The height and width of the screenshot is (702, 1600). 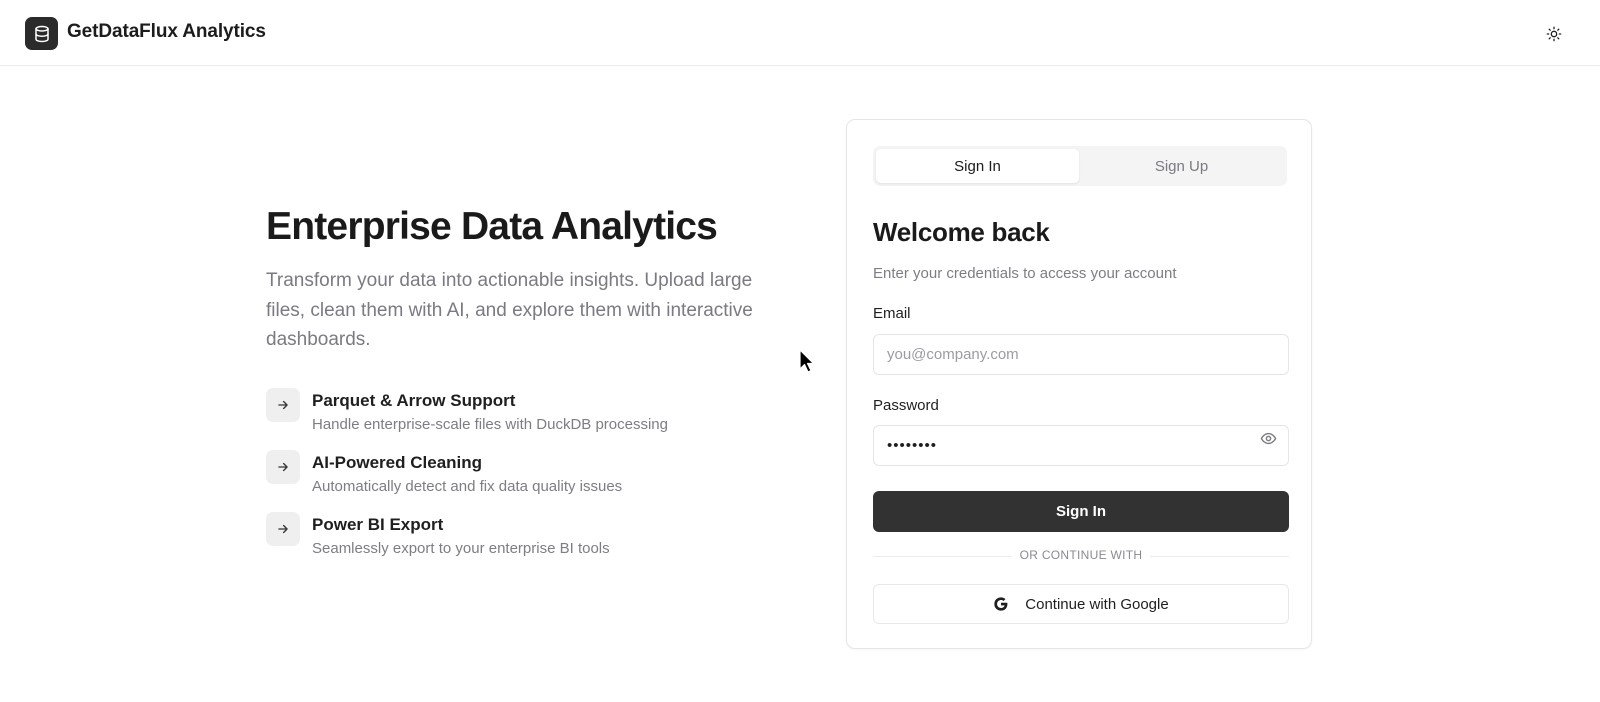 I want to click on feature-title: AI-Powered Cleaning, so click(x=397, y=462).